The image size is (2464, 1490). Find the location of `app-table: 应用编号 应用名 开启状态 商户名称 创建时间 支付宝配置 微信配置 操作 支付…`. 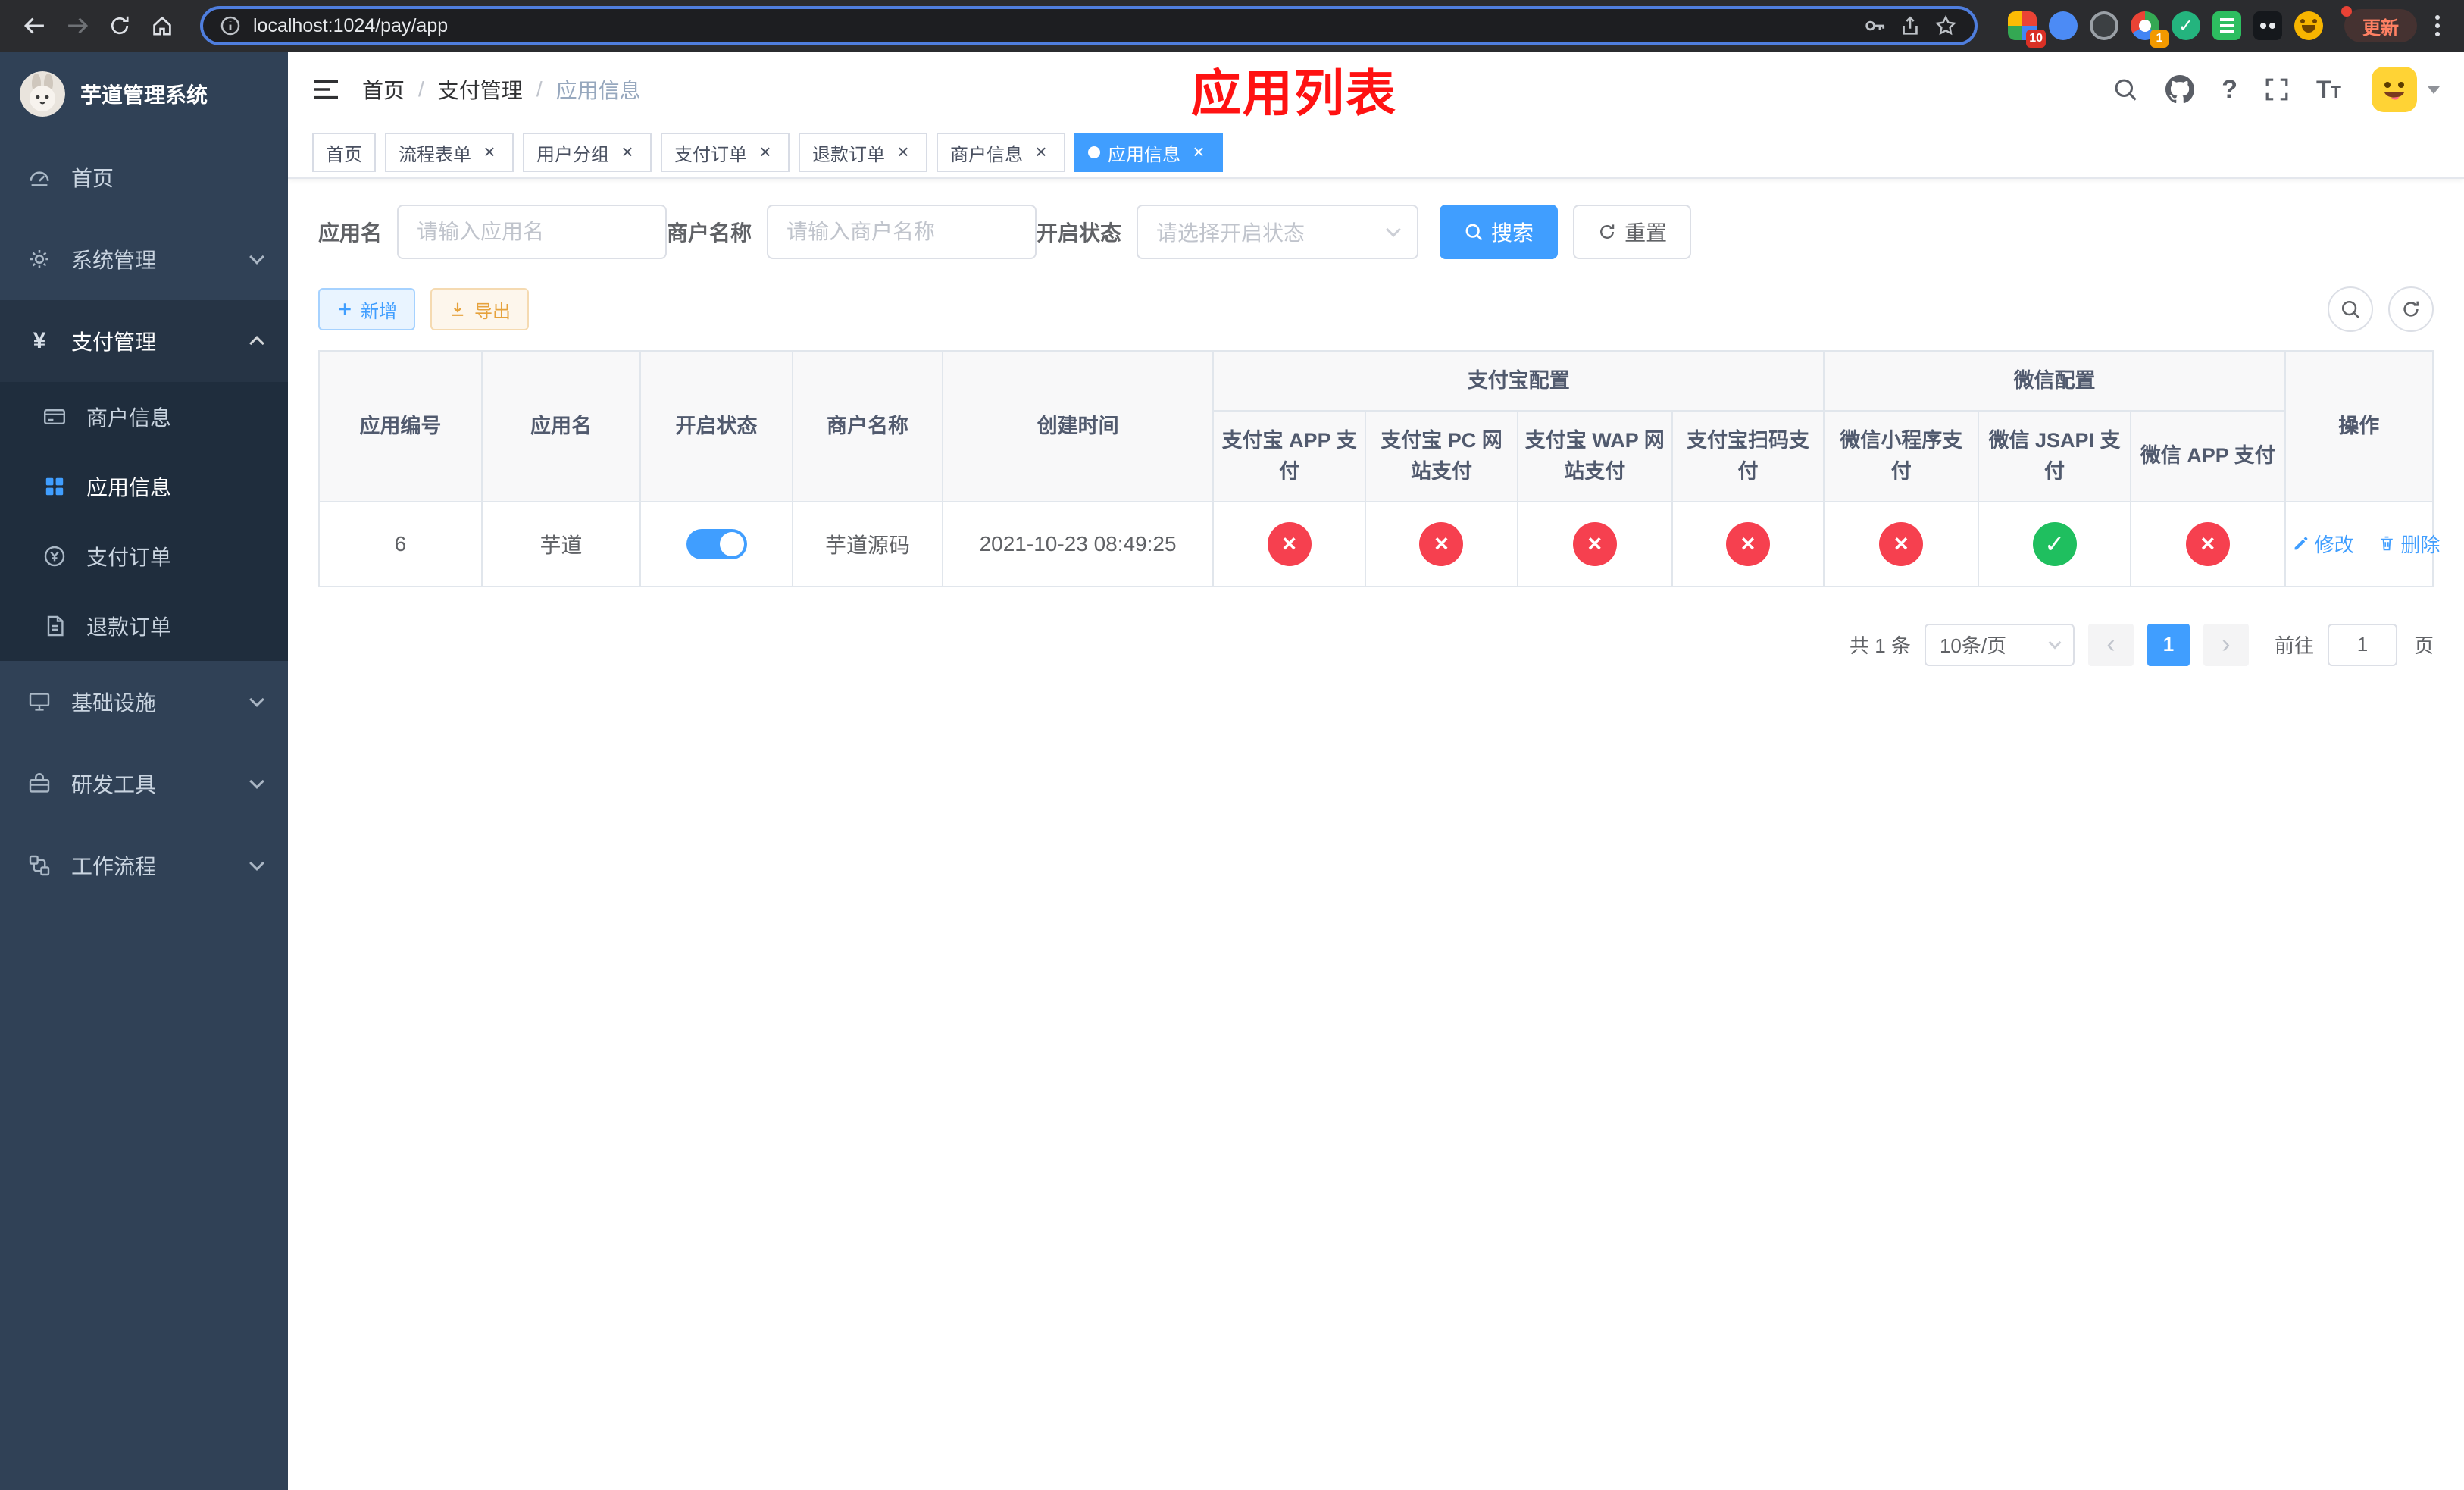

app-table: 应用编号 应用名 开启状态 商户名称 创建时间 支付宝配置 微信配置 操作 支付… is located at coordinates (1378, 468).